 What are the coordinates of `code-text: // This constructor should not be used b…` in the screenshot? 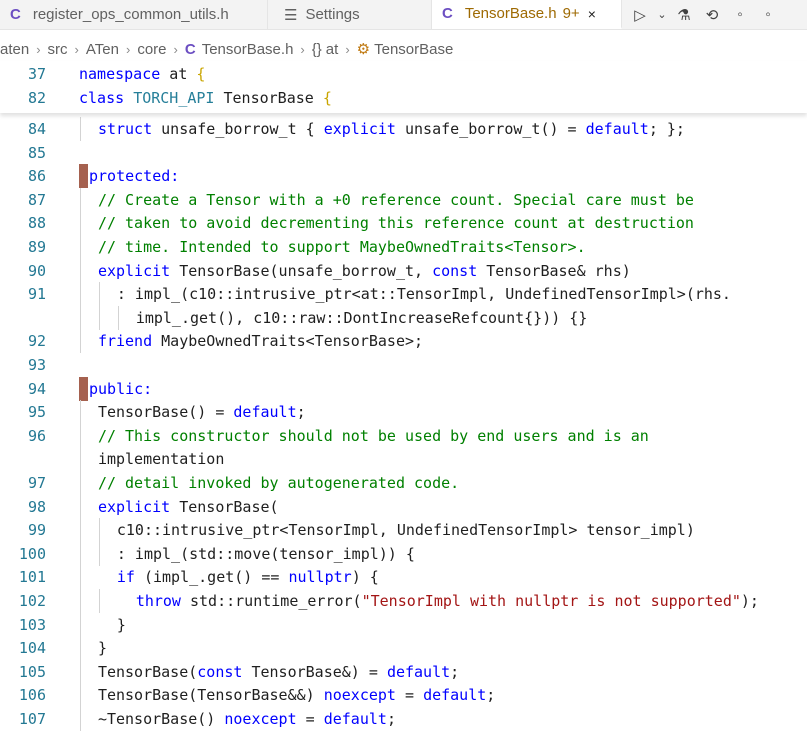 It's located at (373, 435).